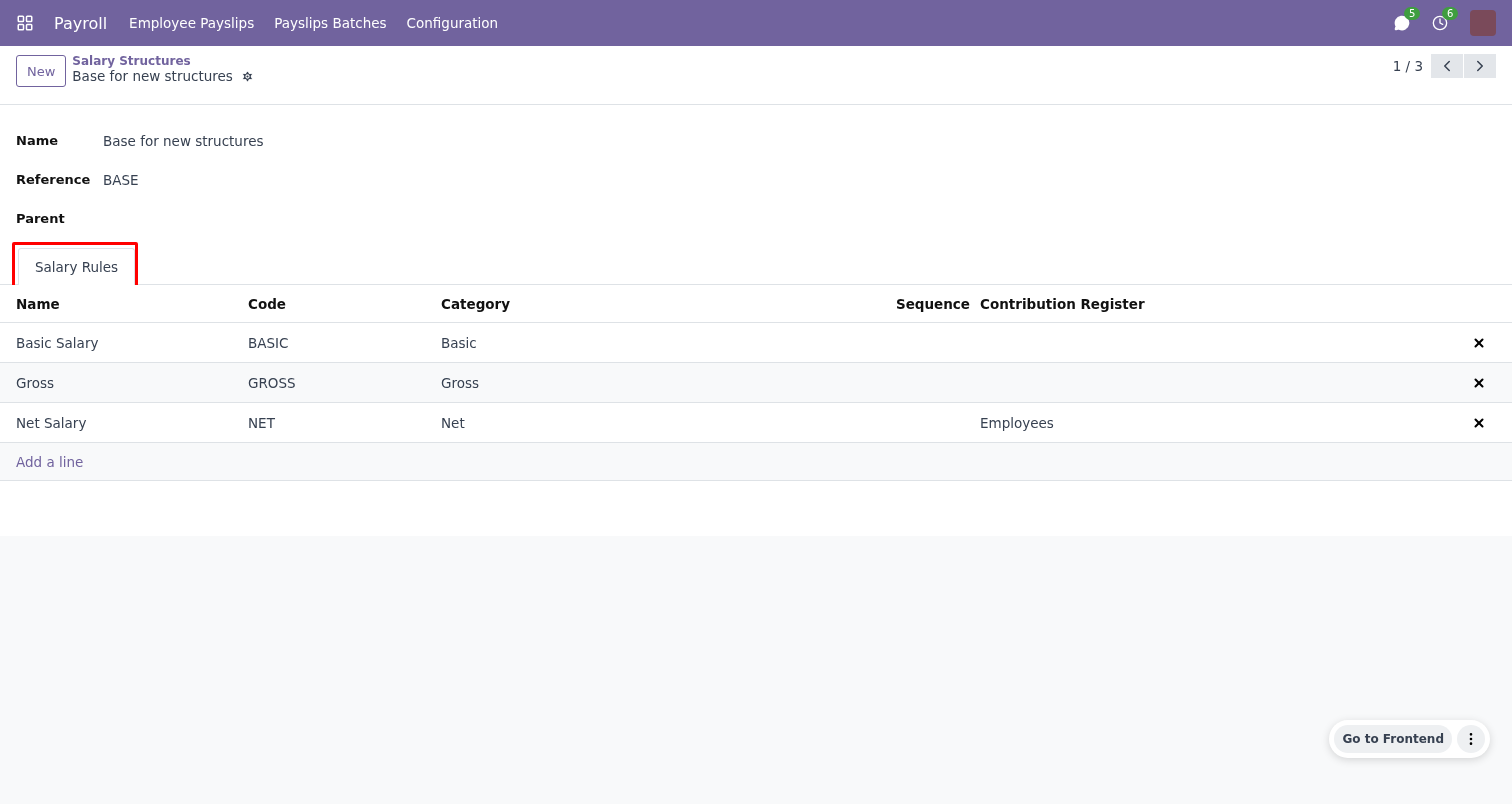  I want to click on settings-icon, so click(247, 76).